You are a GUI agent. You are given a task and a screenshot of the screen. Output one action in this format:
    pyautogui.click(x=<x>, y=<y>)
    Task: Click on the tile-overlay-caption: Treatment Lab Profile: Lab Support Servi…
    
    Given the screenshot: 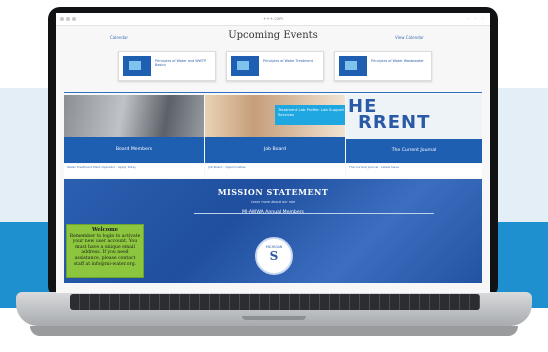 What is the action you would take?
    pyautogui.click(x=310, y=115)
    